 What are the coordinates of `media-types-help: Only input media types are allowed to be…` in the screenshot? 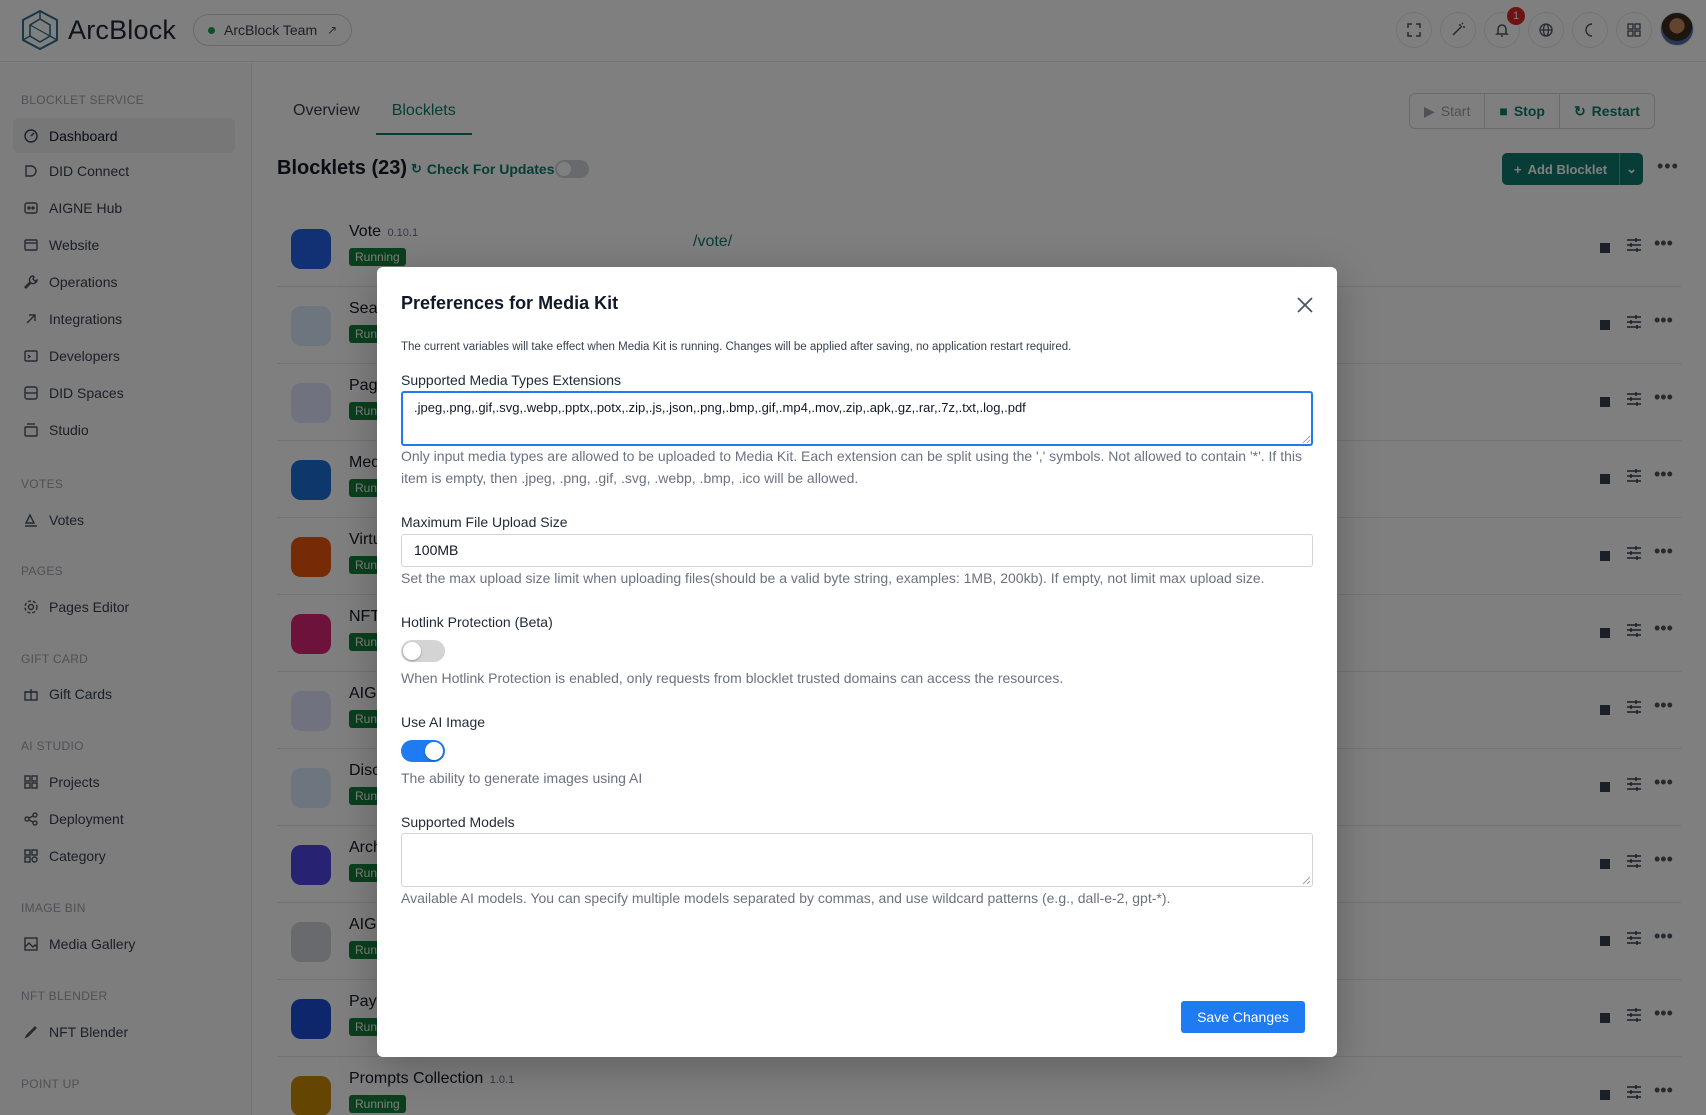 It's located at (851, 467).